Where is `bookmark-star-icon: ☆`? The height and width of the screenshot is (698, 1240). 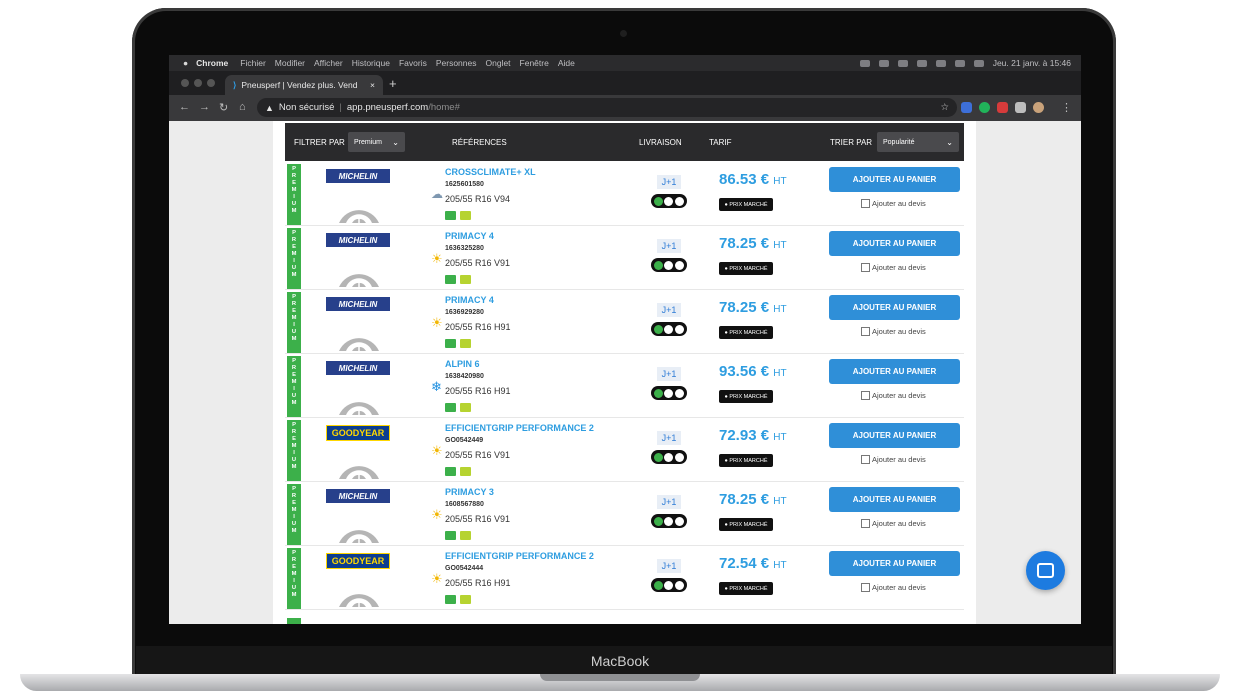
bookmark-star-icon: ☆ is located at coordinates (944, 107).